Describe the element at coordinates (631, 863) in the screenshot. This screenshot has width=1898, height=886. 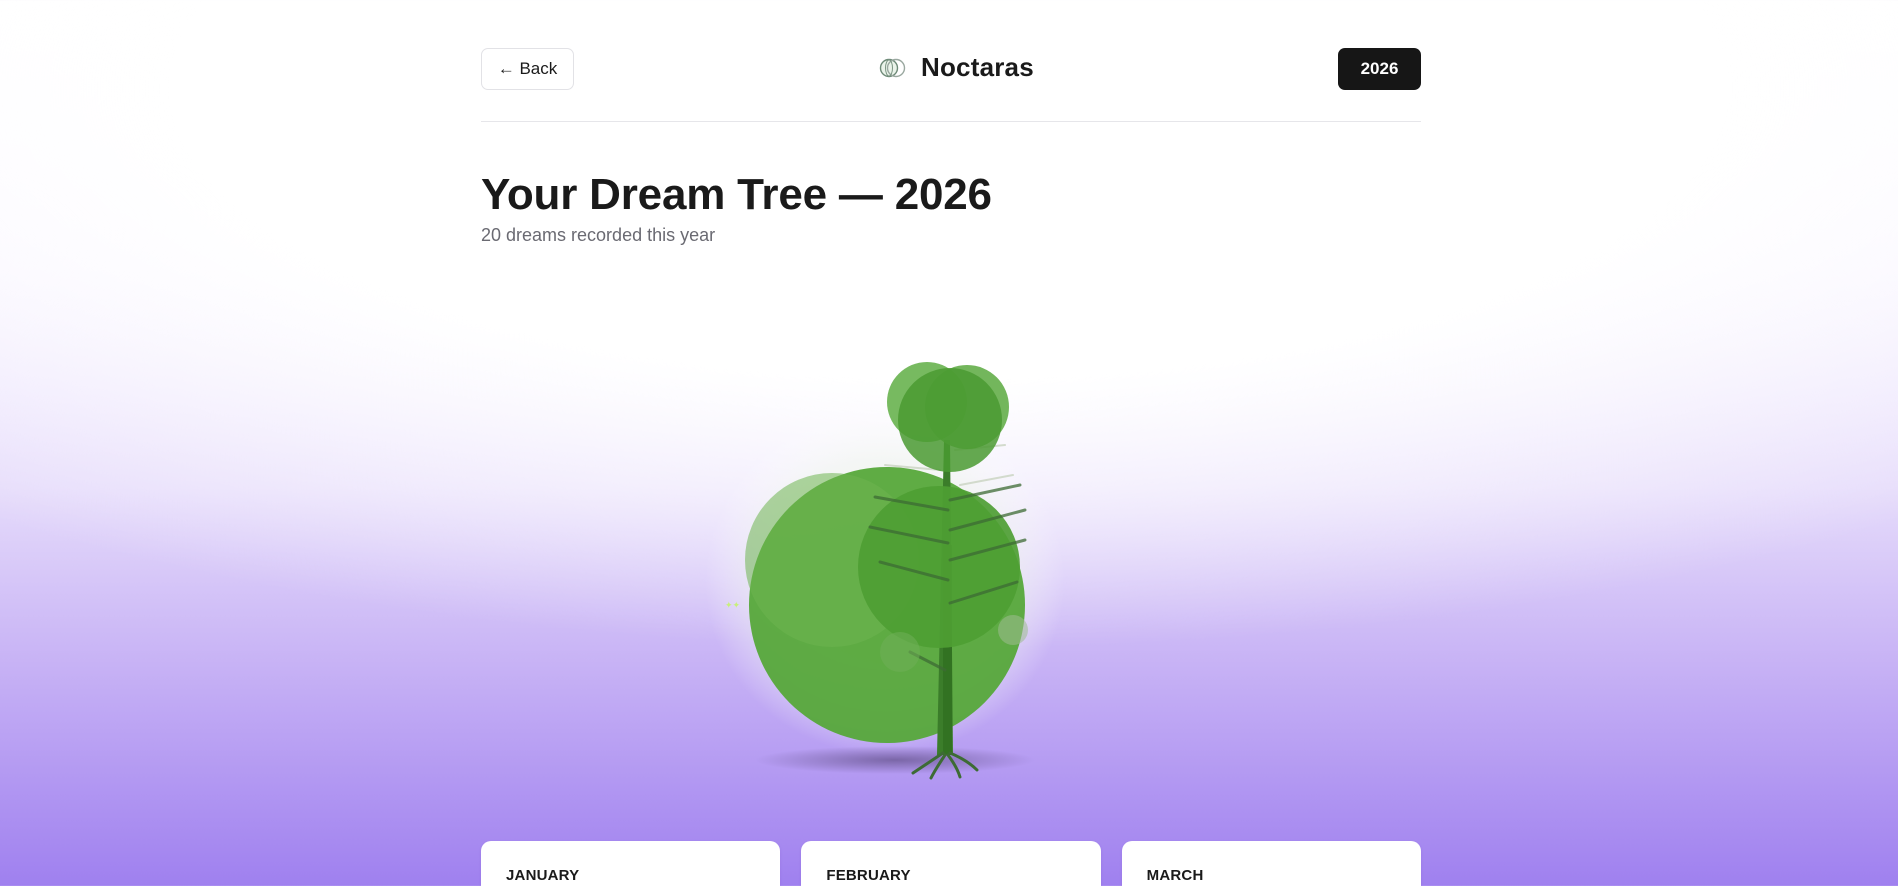
I see `month-card-january: JANUARY` at that location.